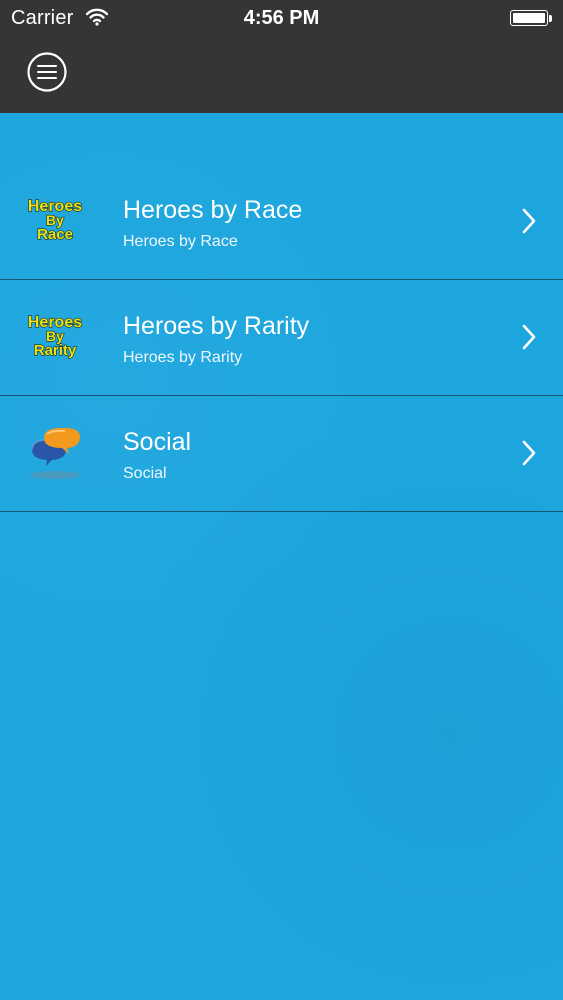 The width and height of the screenshot is (563, 1000). Describe the element at coordinates (55, 220) in the screenshot. I see `heroes-by-race-logo-icon: Heroes By Race` at that location.